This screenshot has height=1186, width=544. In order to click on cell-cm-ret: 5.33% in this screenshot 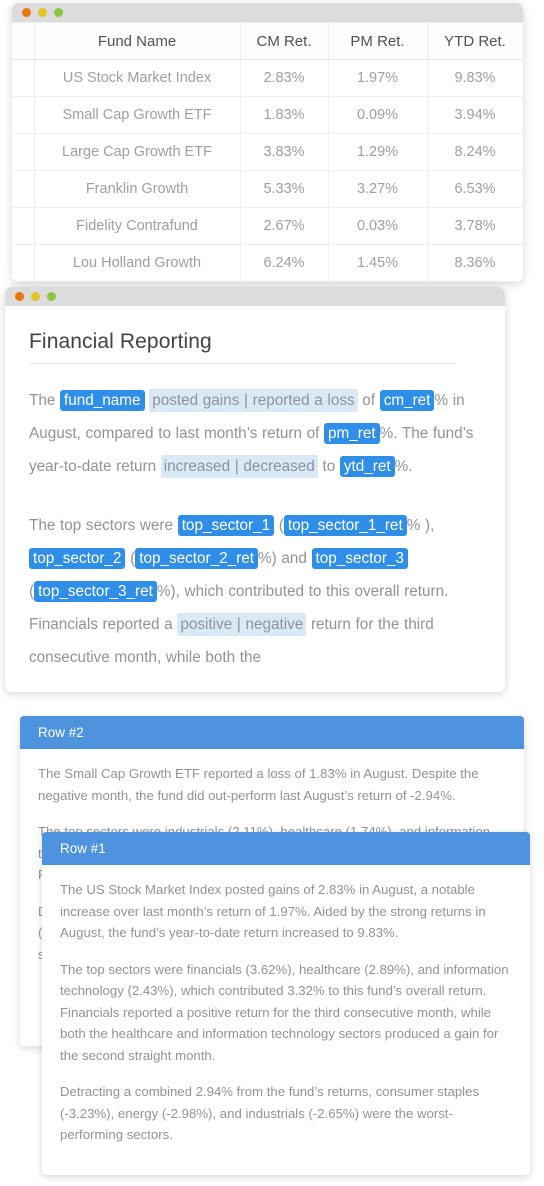, I will do `click(284, 189)`.